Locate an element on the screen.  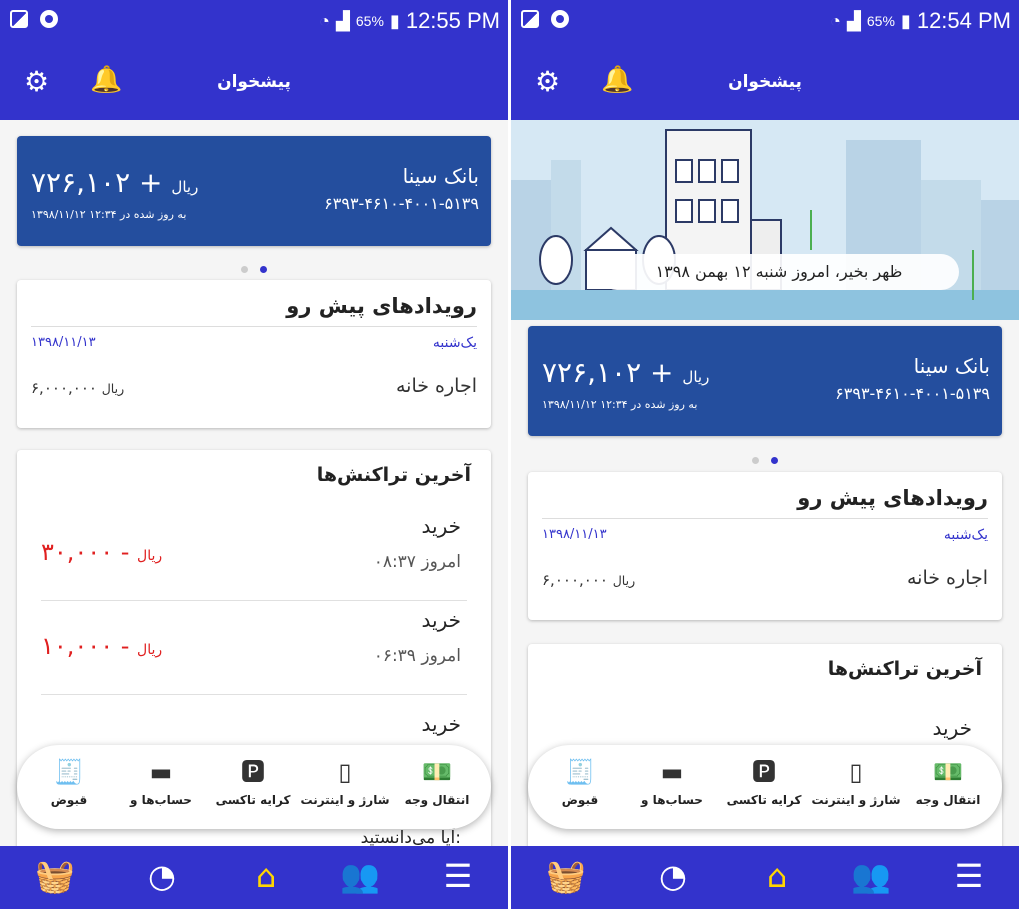
clock: 12:54 PM is located at coordinates (963, 20).